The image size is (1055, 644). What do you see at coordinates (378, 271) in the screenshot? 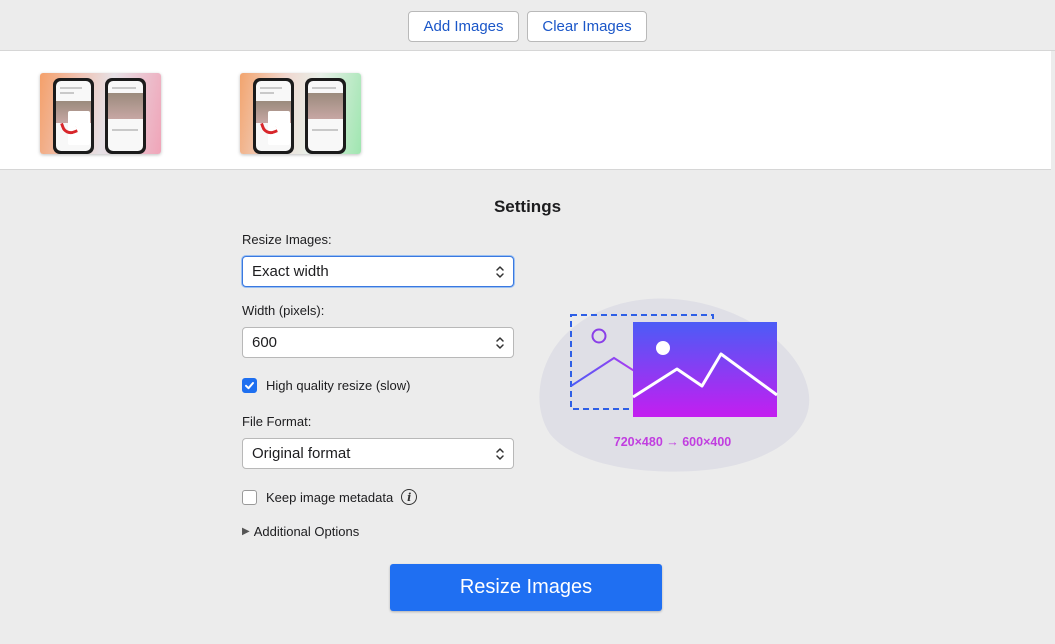
I see `resize-mode-select: Exact width` at bounding box center [378, 271].